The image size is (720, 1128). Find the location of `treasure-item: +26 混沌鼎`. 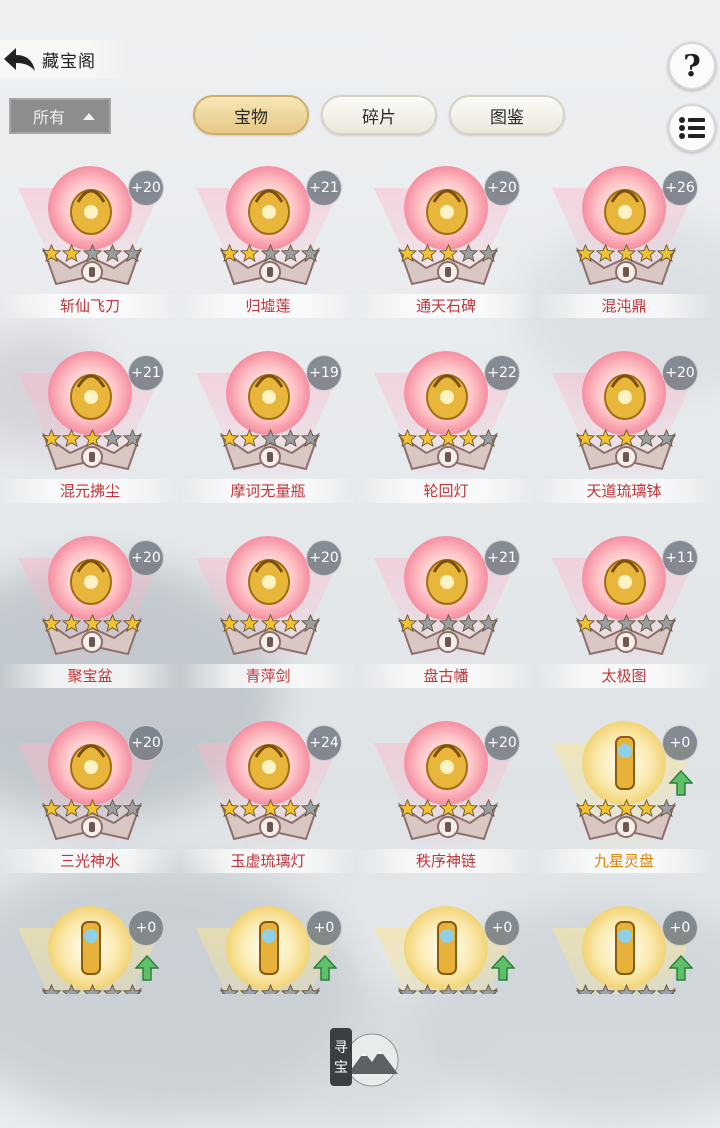

treasure-item: +26 混沌鼎 is located at coordinates (624, 251).